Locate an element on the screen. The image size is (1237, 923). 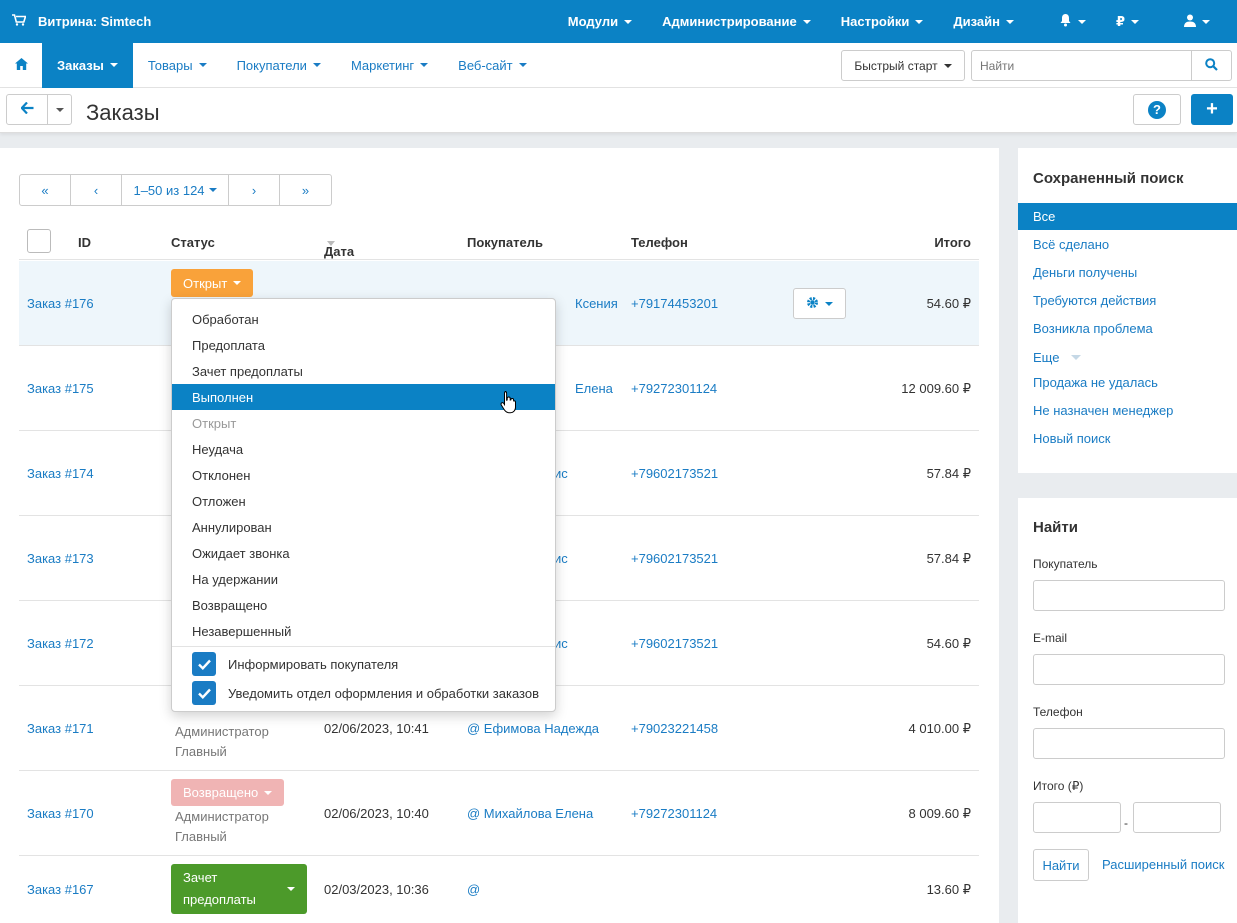
order-link: Заказ #175 is located at coordinates (60, 388).